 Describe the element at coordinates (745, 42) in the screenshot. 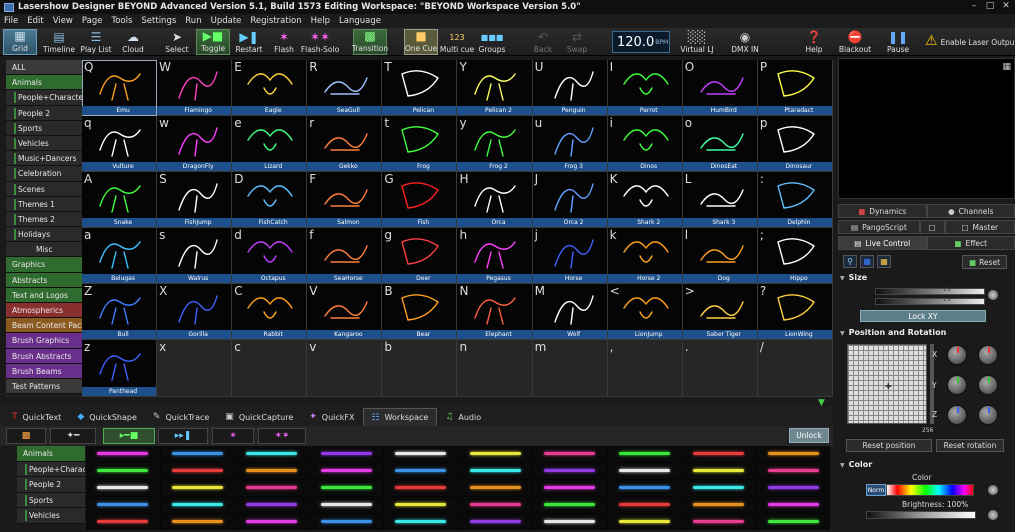

I see `dmx-in-button: ◉ DMX IN` at that location.